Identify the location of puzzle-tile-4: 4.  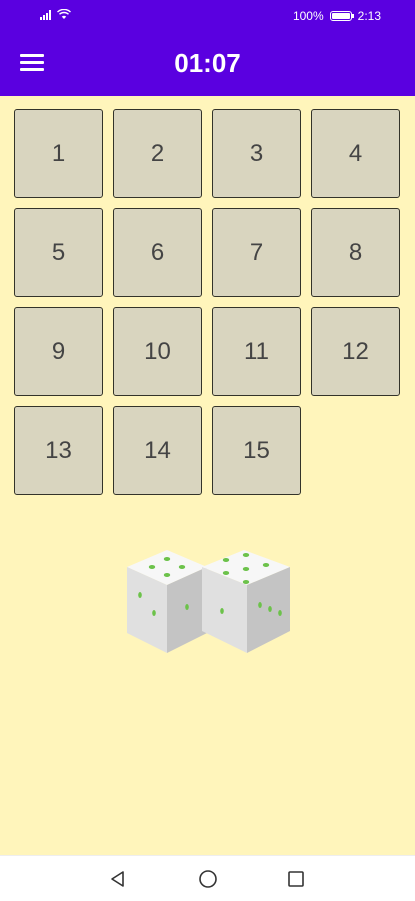
(355, 153).